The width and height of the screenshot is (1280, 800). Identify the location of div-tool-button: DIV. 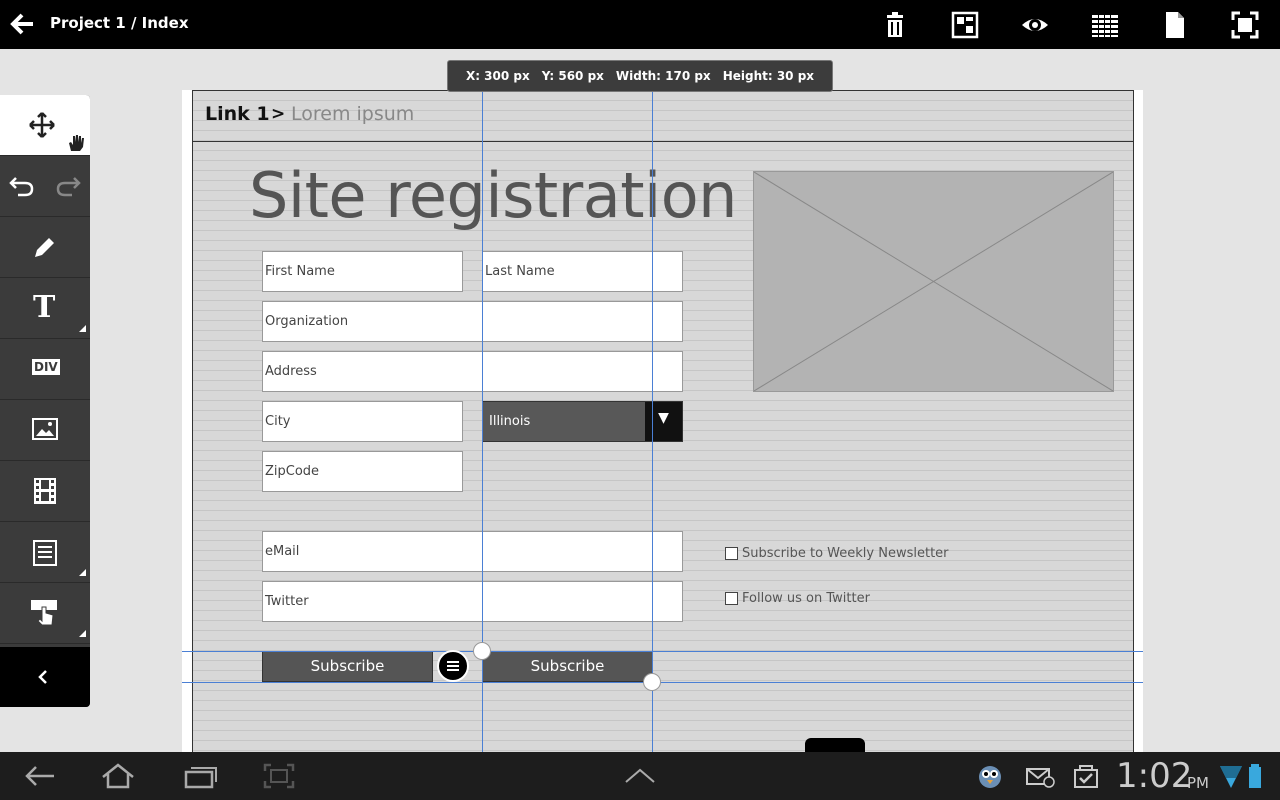
(45, 369).